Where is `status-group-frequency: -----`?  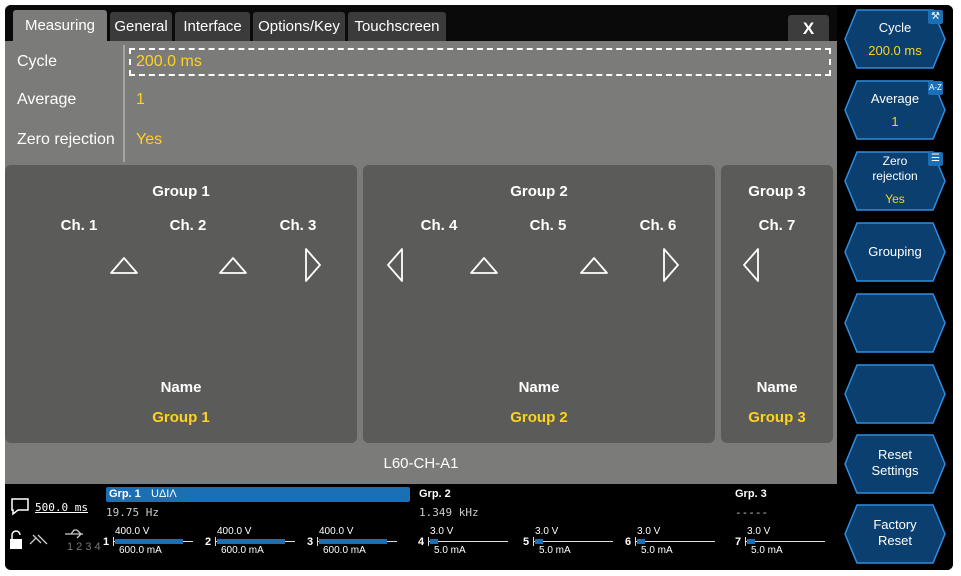
status-group-frequency: ----- is located at coordinates (752, 512).